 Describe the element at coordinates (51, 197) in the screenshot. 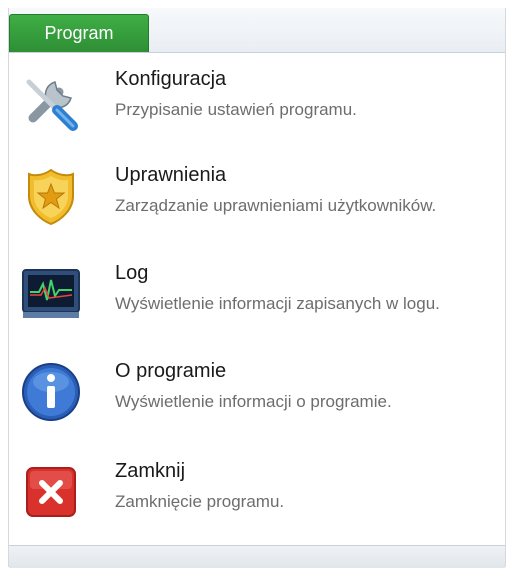

I see `badge-icon` at that location.